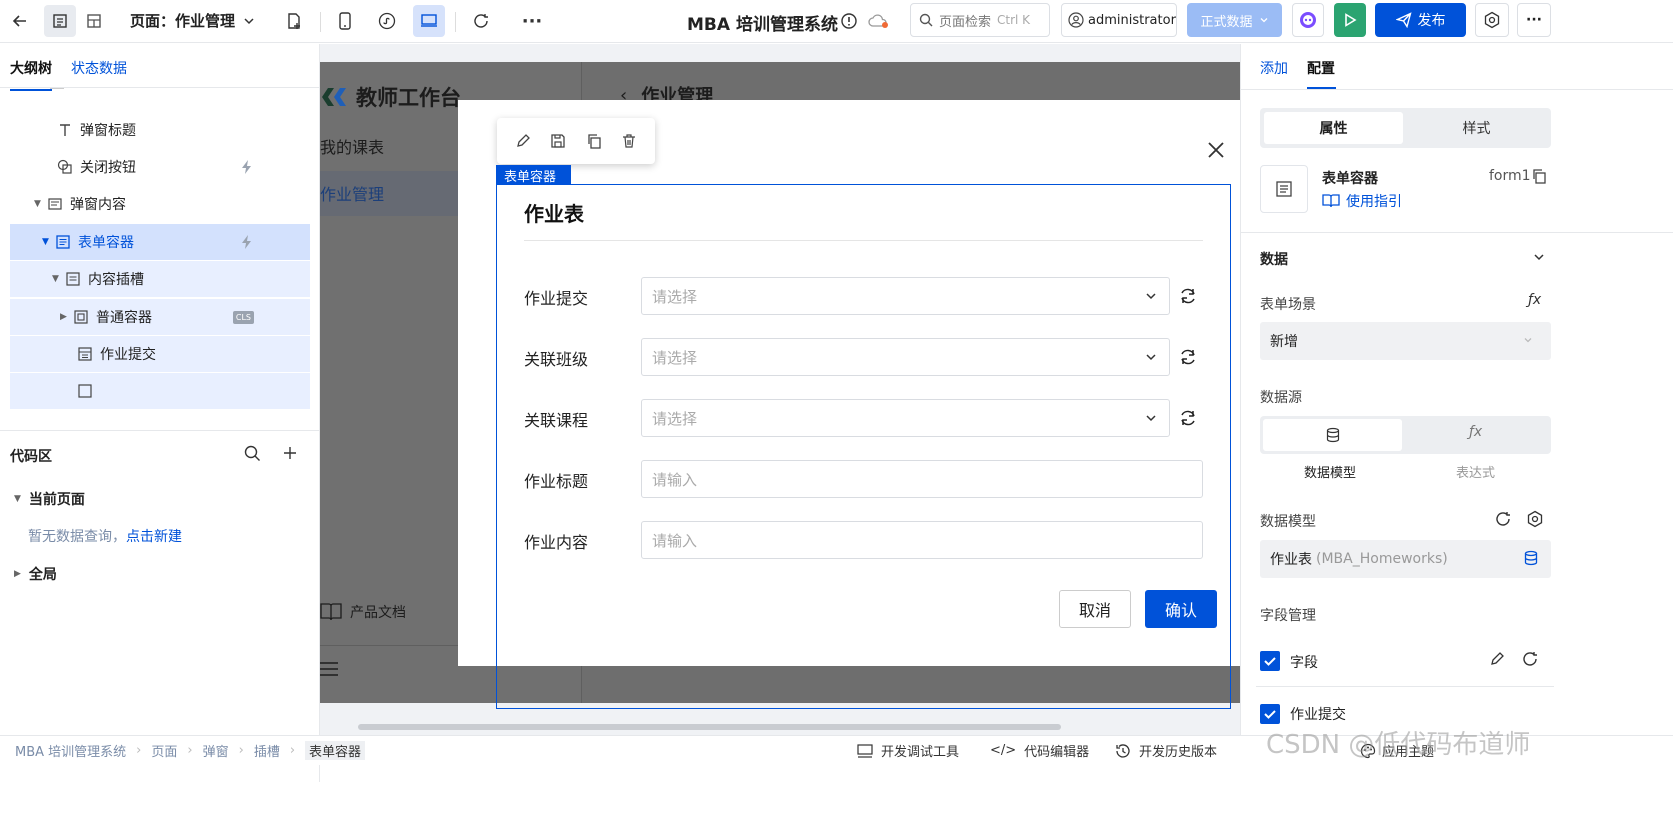 This screenshot has height=817, width=1673. I want to click on add-icon, so click(290, 453).